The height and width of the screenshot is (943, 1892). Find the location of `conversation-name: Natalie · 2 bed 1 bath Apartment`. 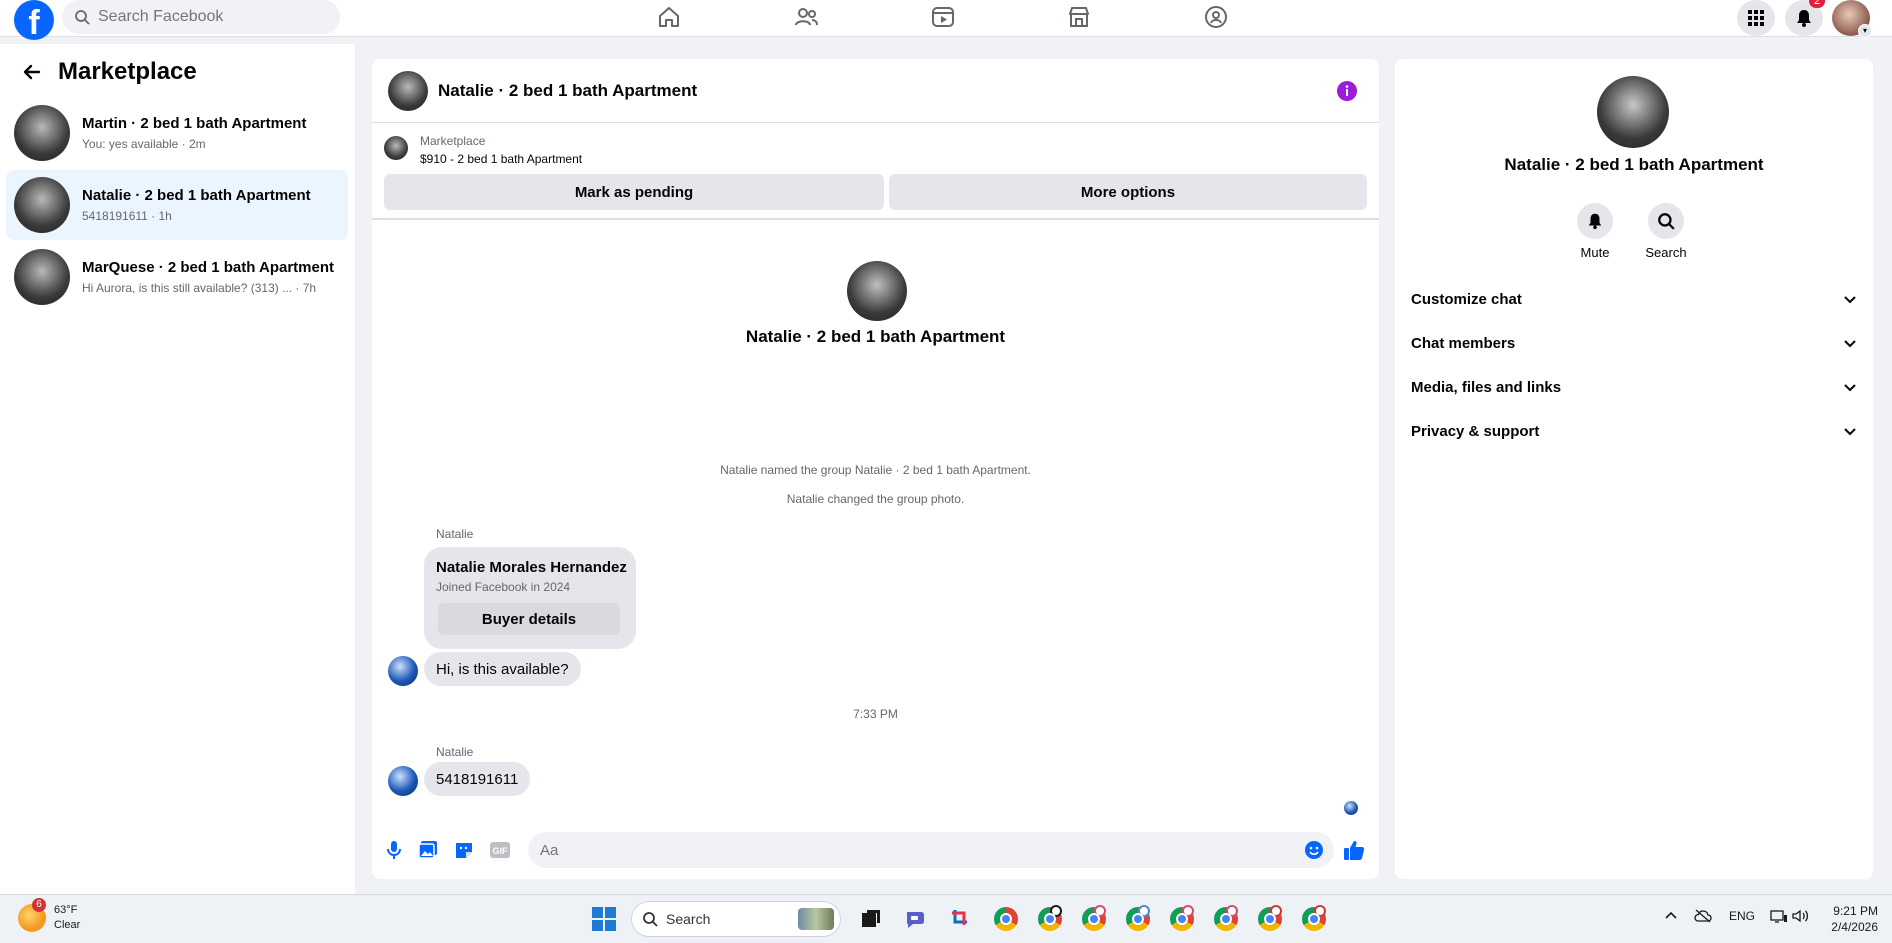

conversation-name: Natalie · 2 bed 1 bath Apartment is located at coordinates (196, 195).